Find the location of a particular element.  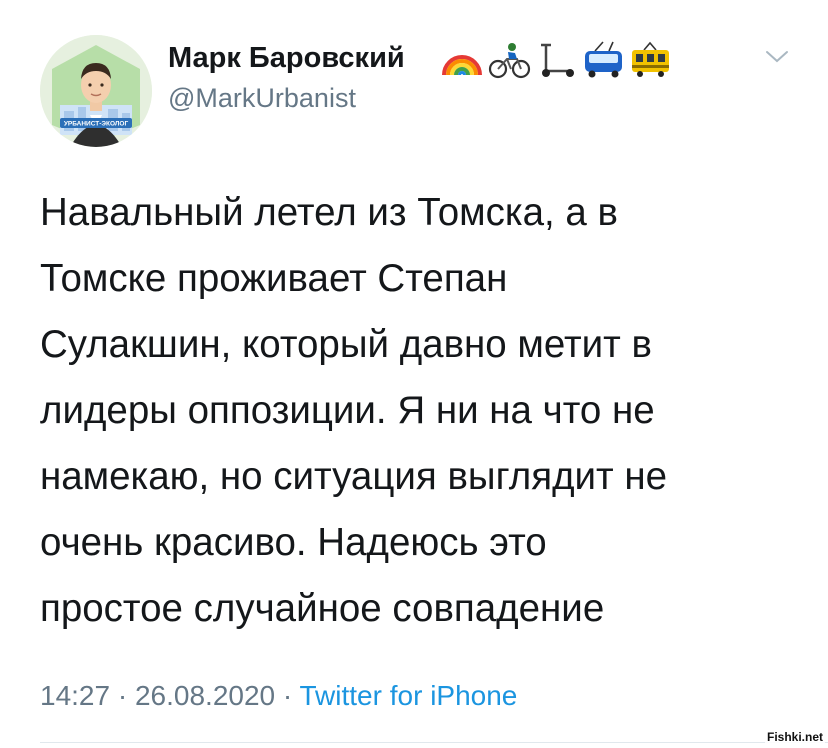

tweet-date: 26.08.2020 is located at coordinates (205, 695).